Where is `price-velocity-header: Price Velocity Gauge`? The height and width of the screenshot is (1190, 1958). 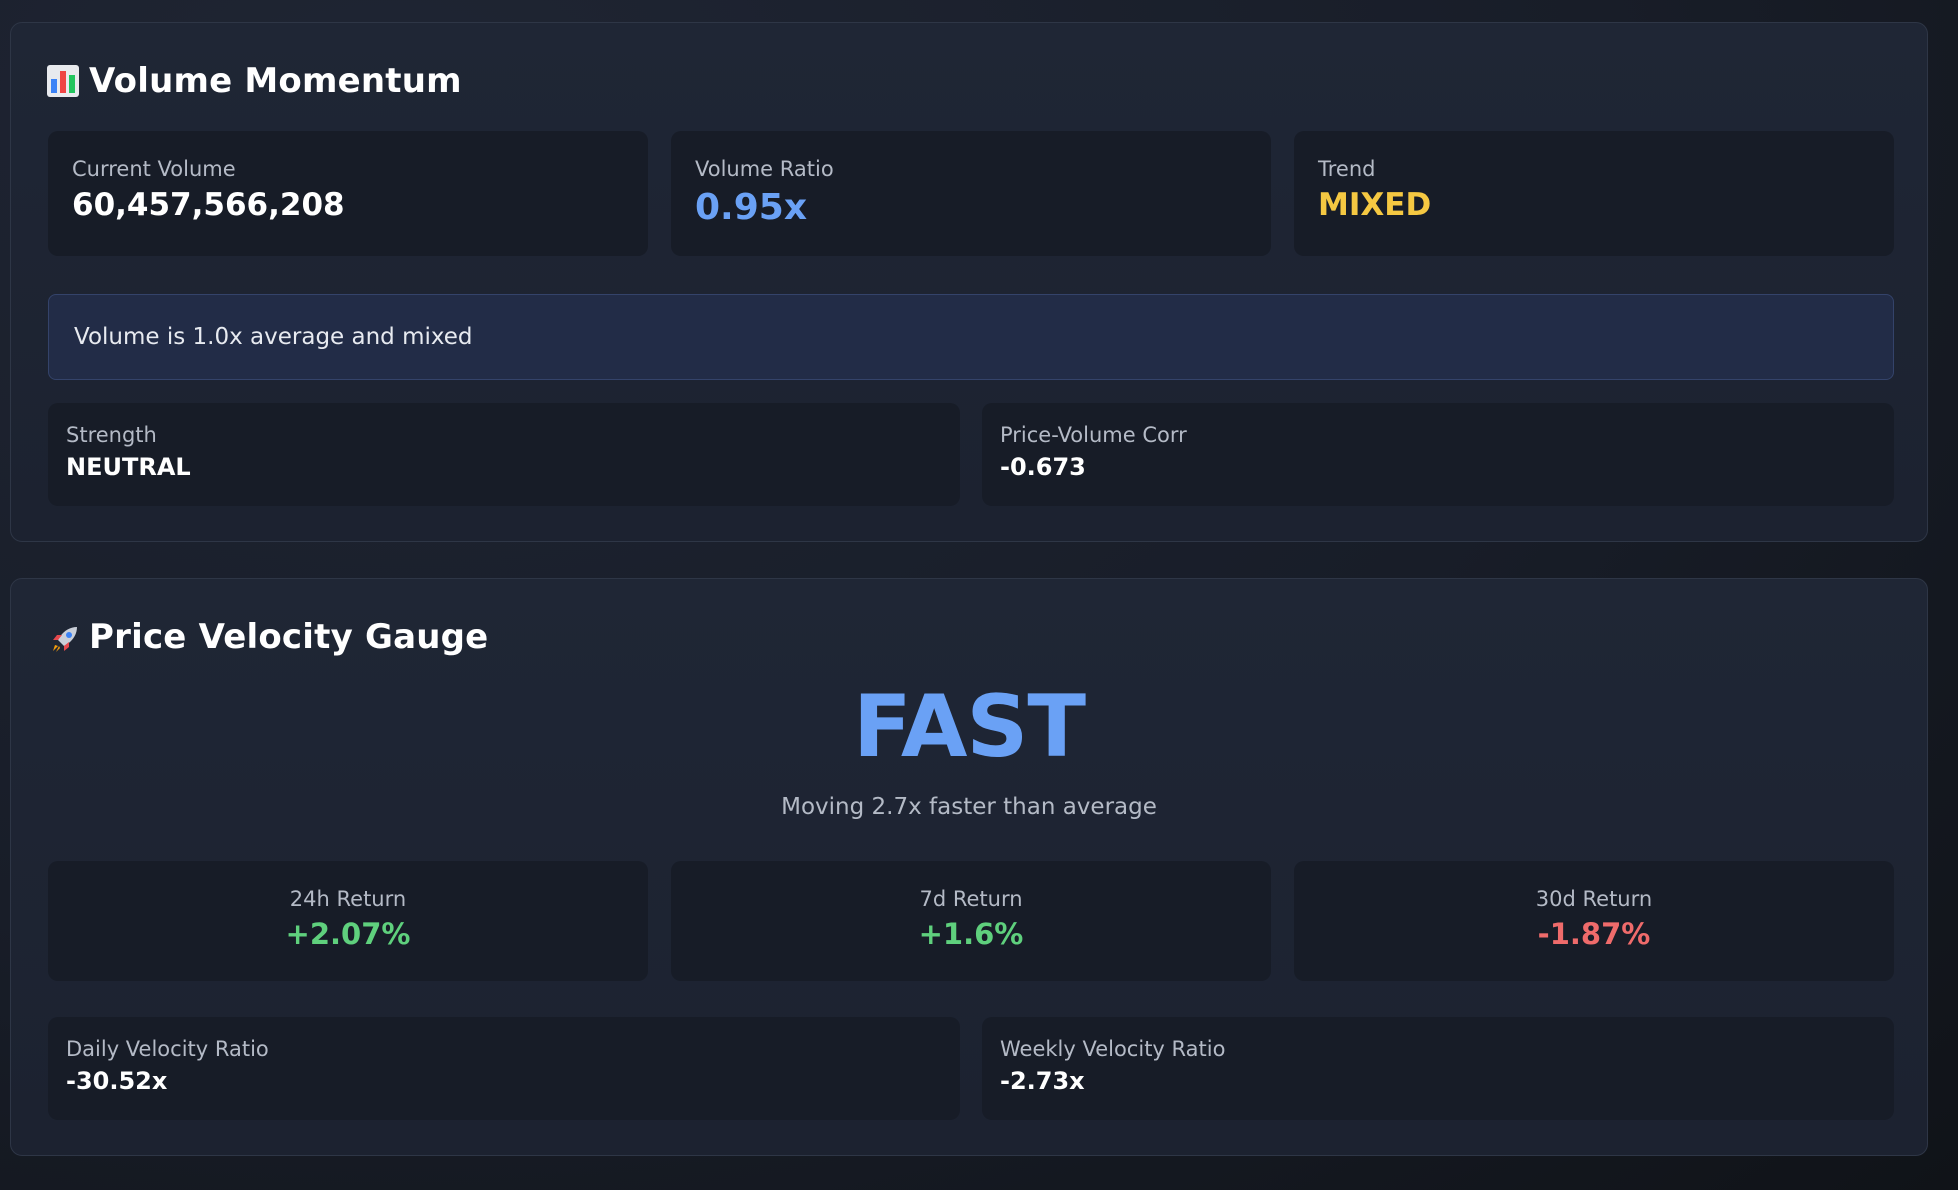 price-velocity-header: Price Velocity Gauge is located at coordinates (267, 637).